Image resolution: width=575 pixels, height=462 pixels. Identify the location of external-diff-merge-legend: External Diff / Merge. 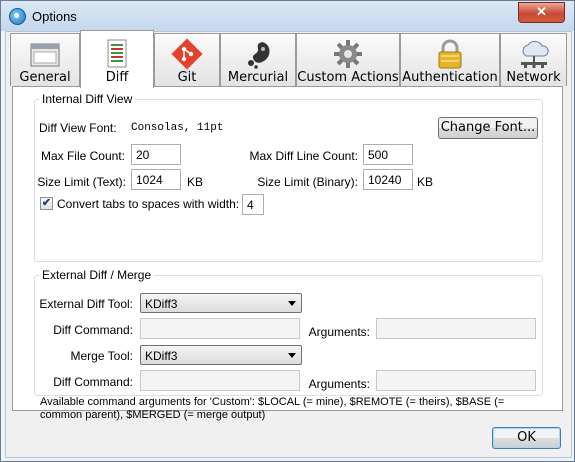
(97, 275).